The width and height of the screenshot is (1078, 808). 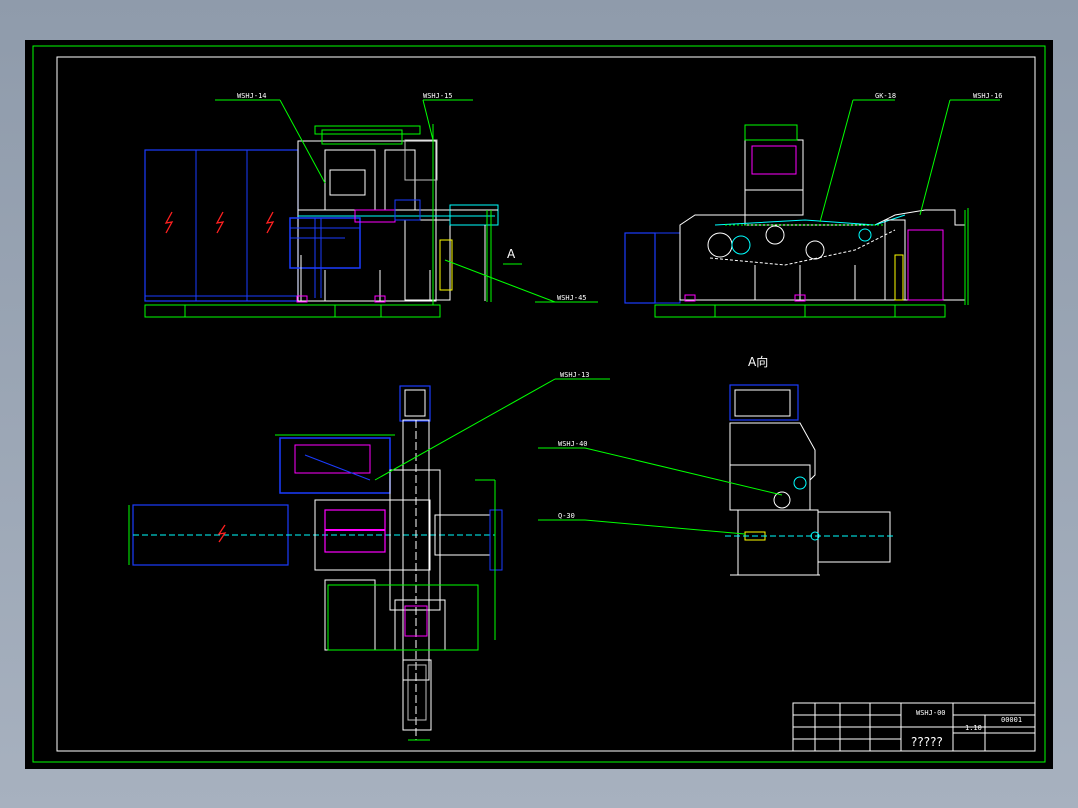 I want to click on callout-q-30: Q-30, so click(x=566, y=516).